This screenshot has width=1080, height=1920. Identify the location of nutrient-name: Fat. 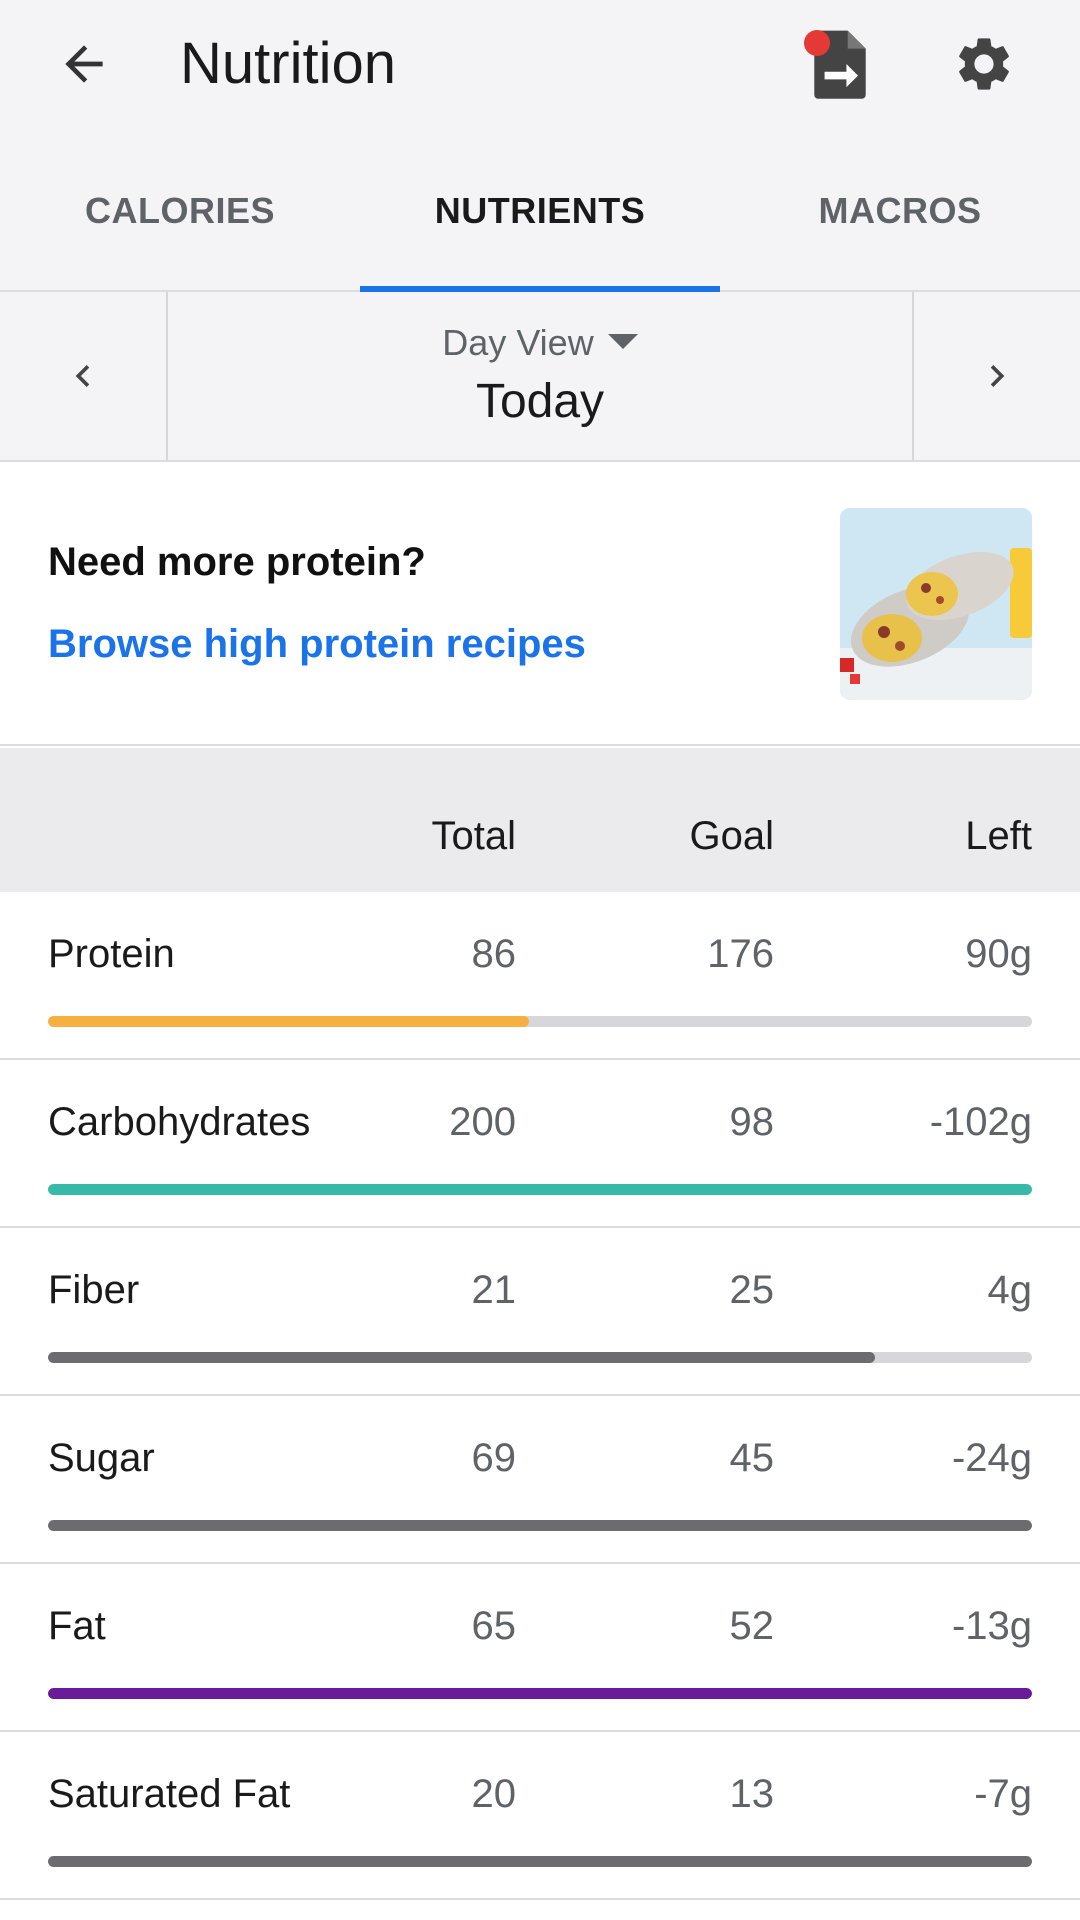
(77, 1626).